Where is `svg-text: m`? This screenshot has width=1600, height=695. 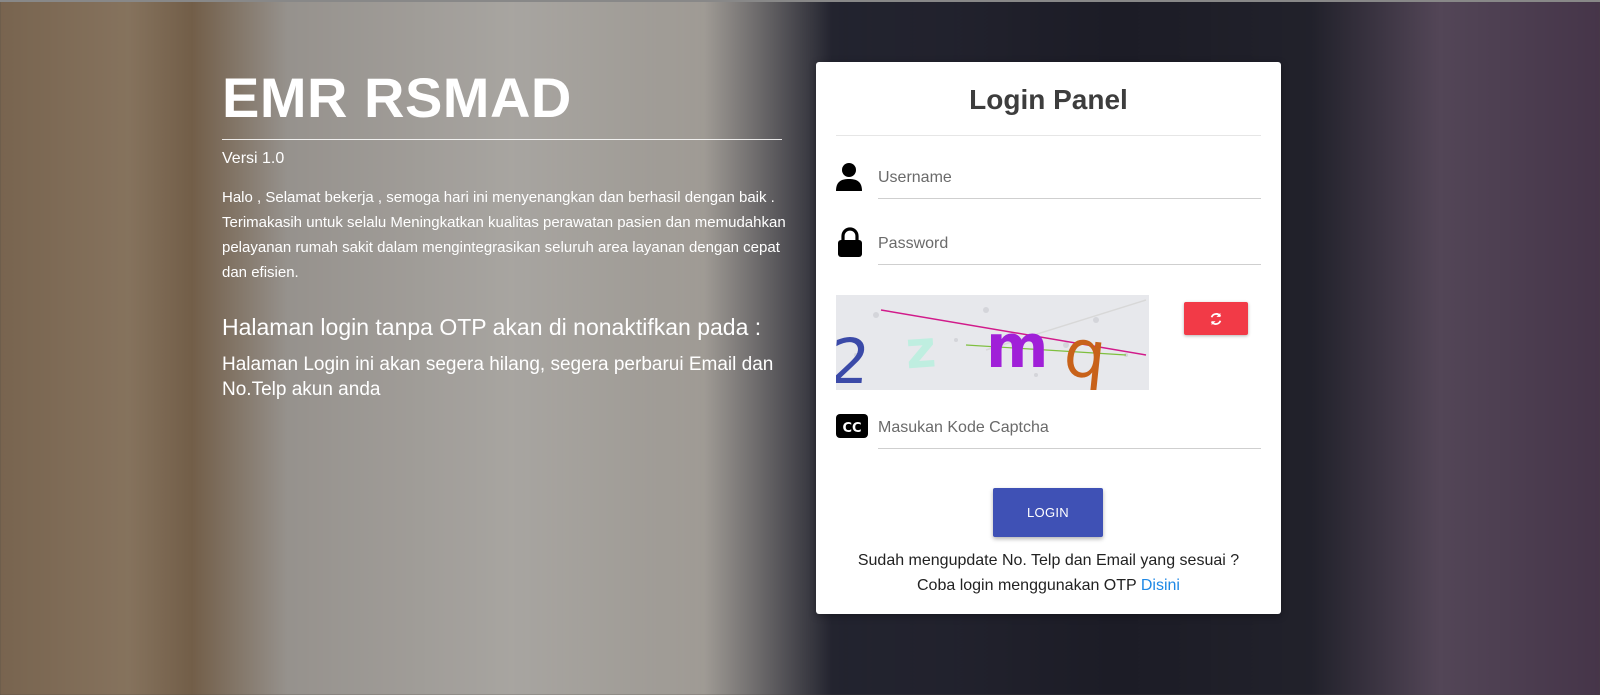 svg-text: m is located at coordinates (1017, 347).